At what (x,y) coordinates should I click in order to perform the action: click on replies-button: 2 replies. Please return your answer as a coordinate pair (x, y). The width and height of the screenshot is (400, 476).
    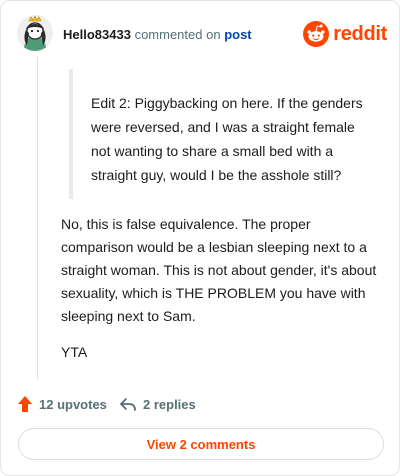
    Looking at the image, I should click on (157, 404).